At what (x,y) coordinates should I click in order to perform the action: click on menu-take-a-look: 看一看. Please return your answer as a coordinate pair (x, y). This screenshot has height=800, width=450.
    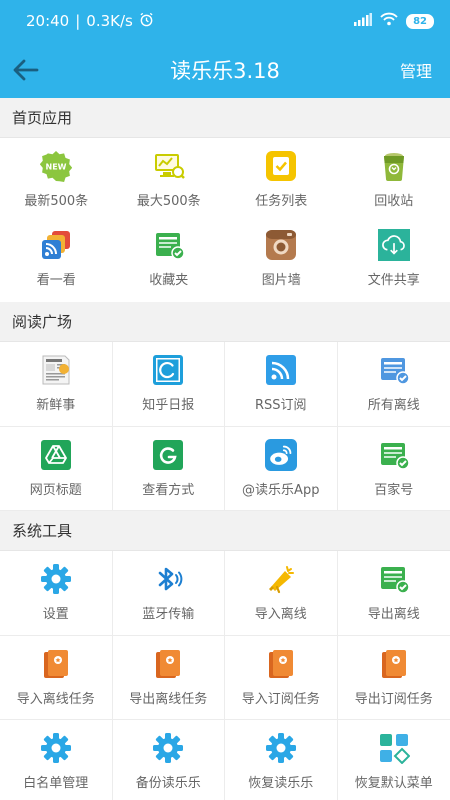
    Looking at the image, I should click on (56, 258).